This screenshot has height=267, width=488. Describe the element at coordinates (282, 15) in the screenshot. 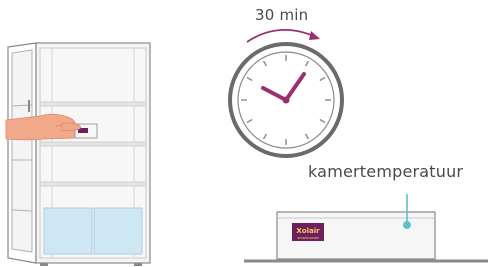

I see `duration-label: 30 min` at that location.